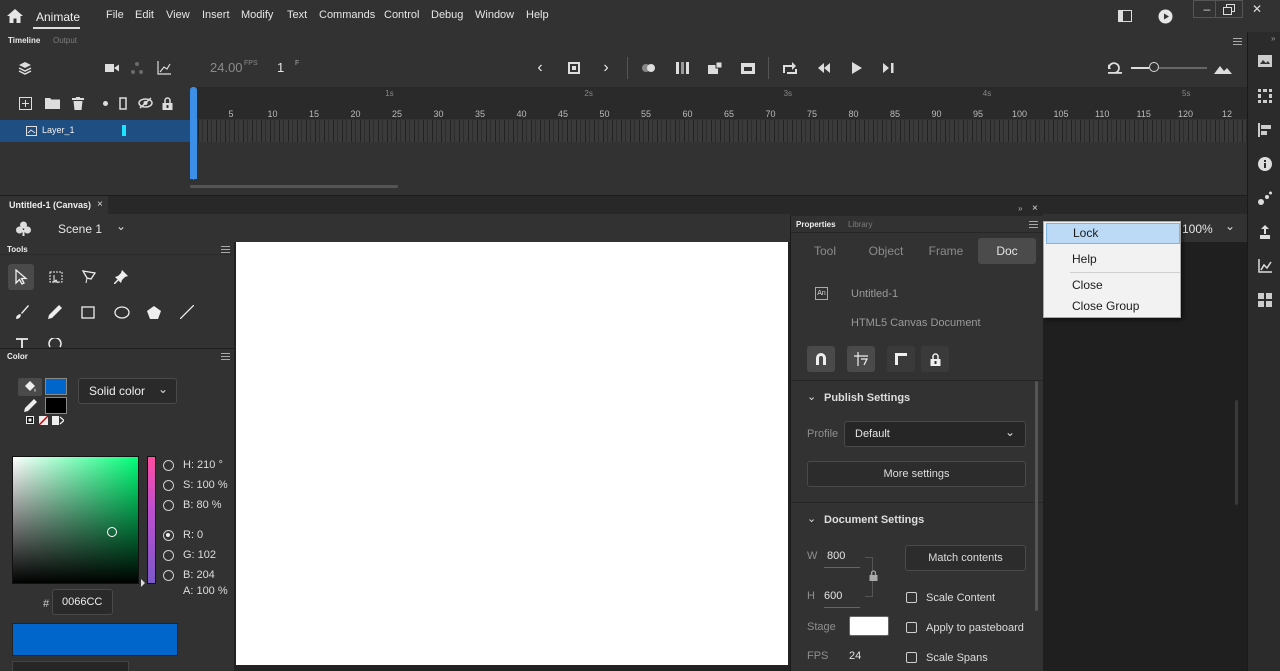 The width and height of the screenshot is (1280, 671). I want to click on properties-panel-icon, so click(1265, 61).